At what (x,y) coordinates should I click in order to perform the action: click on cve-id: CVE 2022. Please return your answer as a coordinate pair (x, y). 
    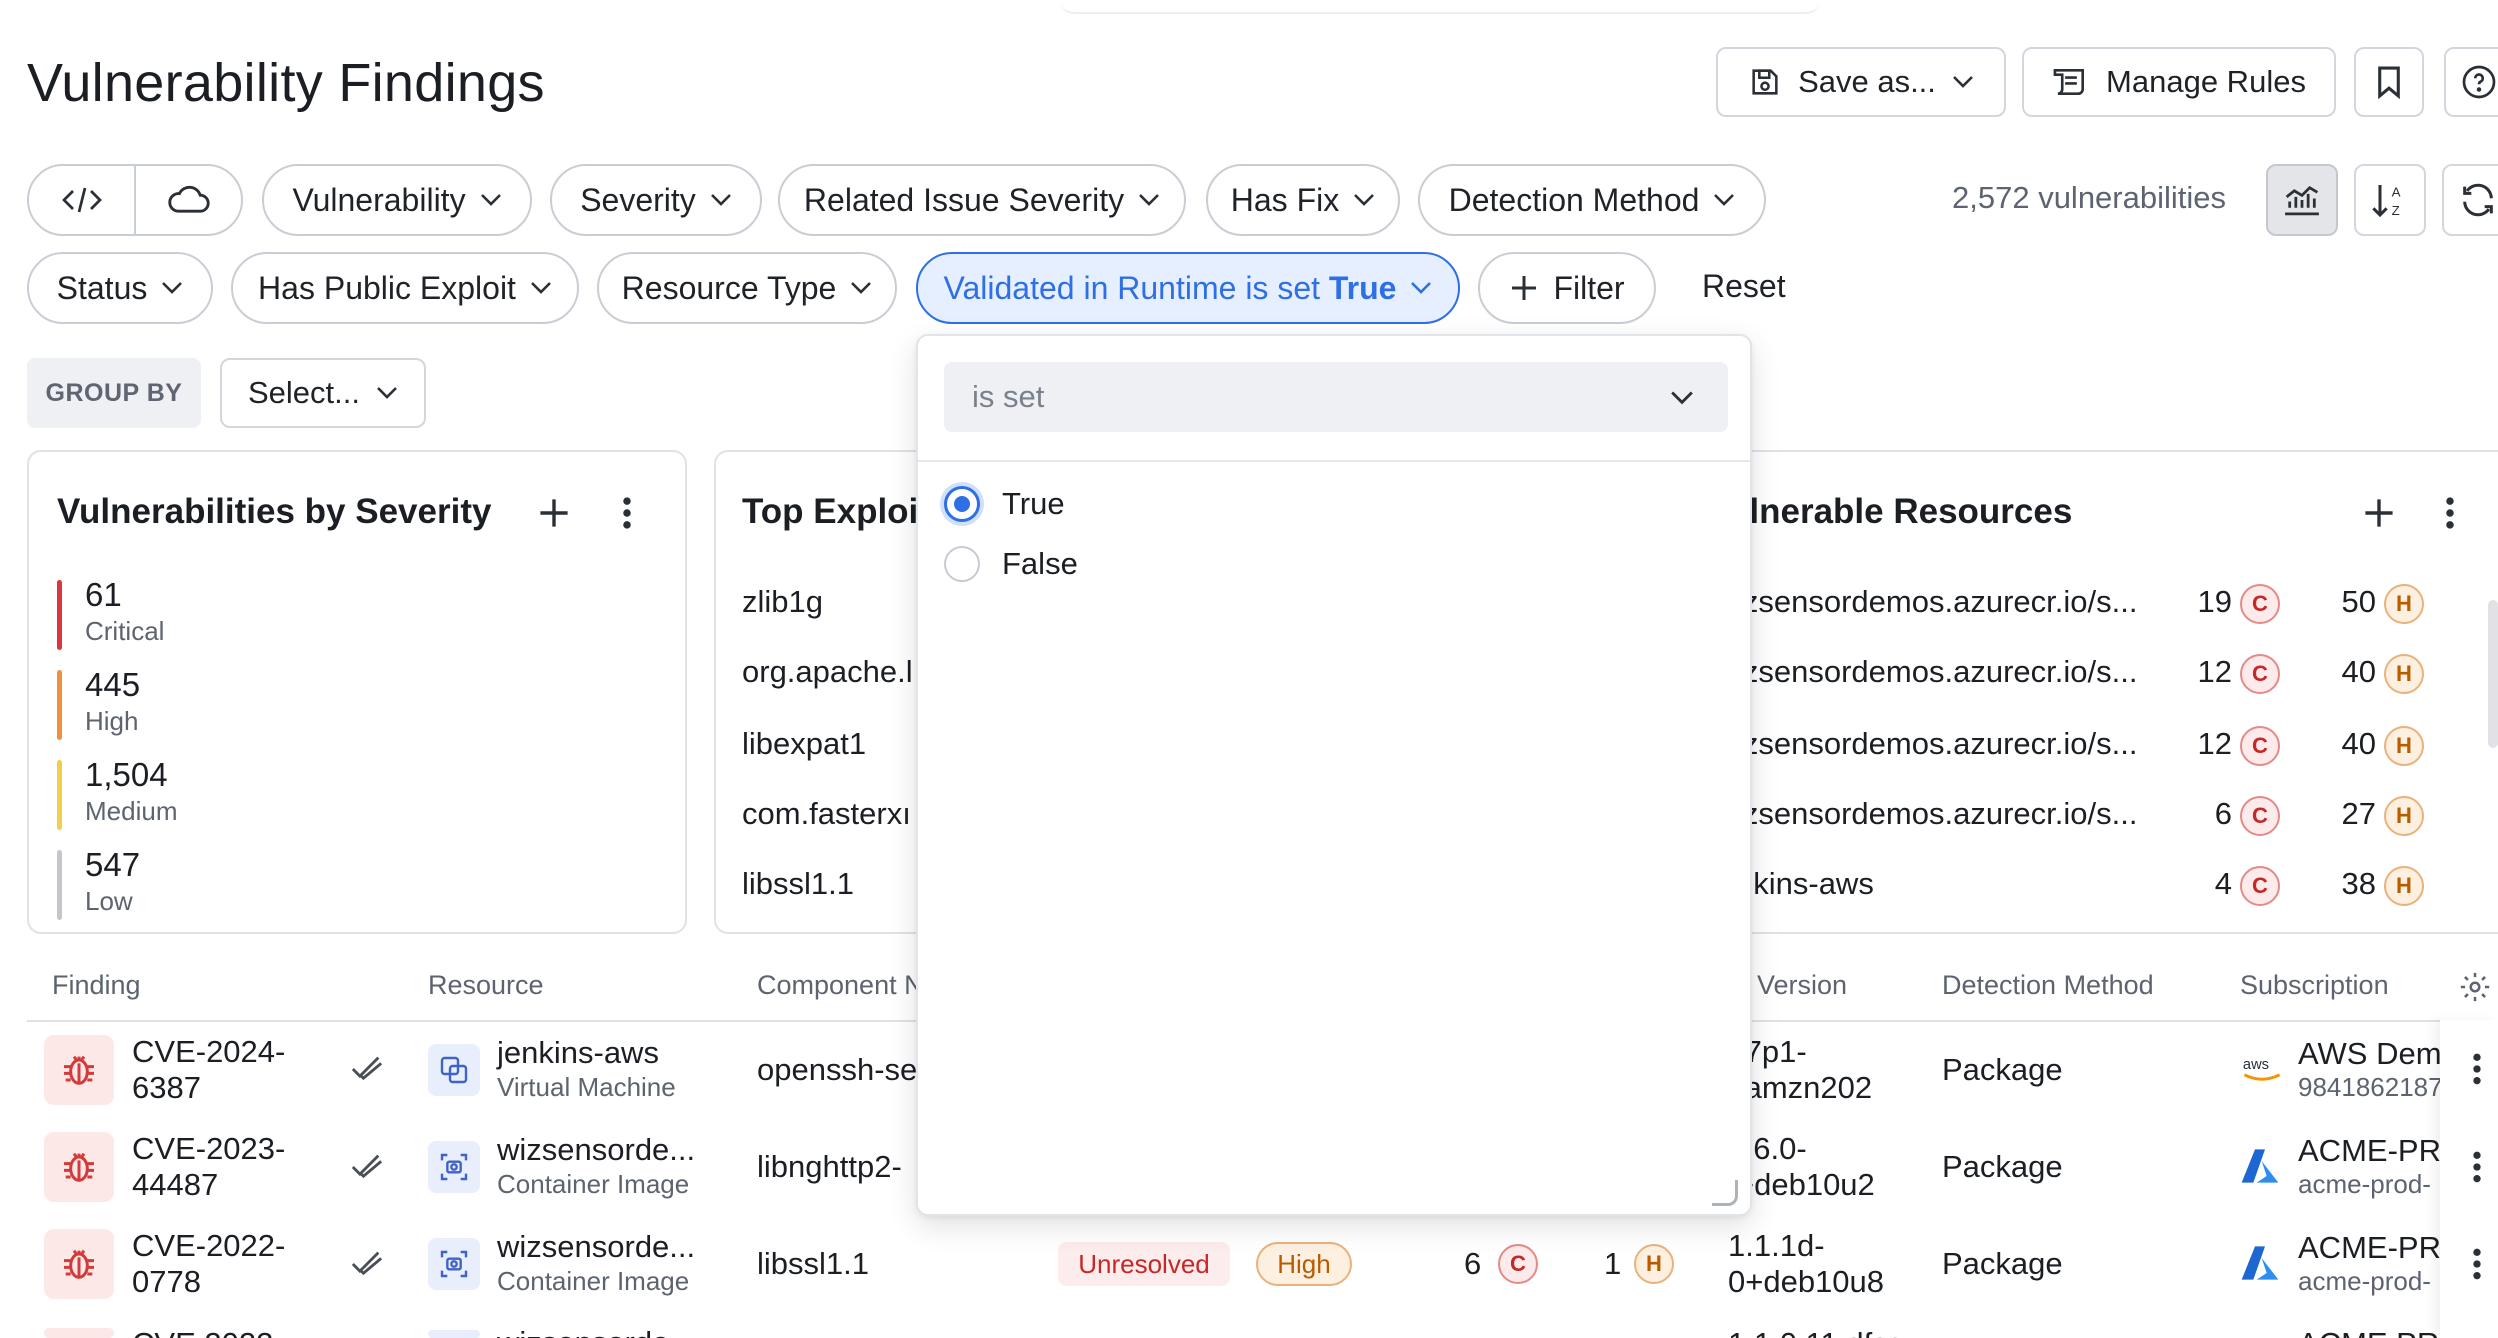
    Looking at the image, I should click on (202, 1332).